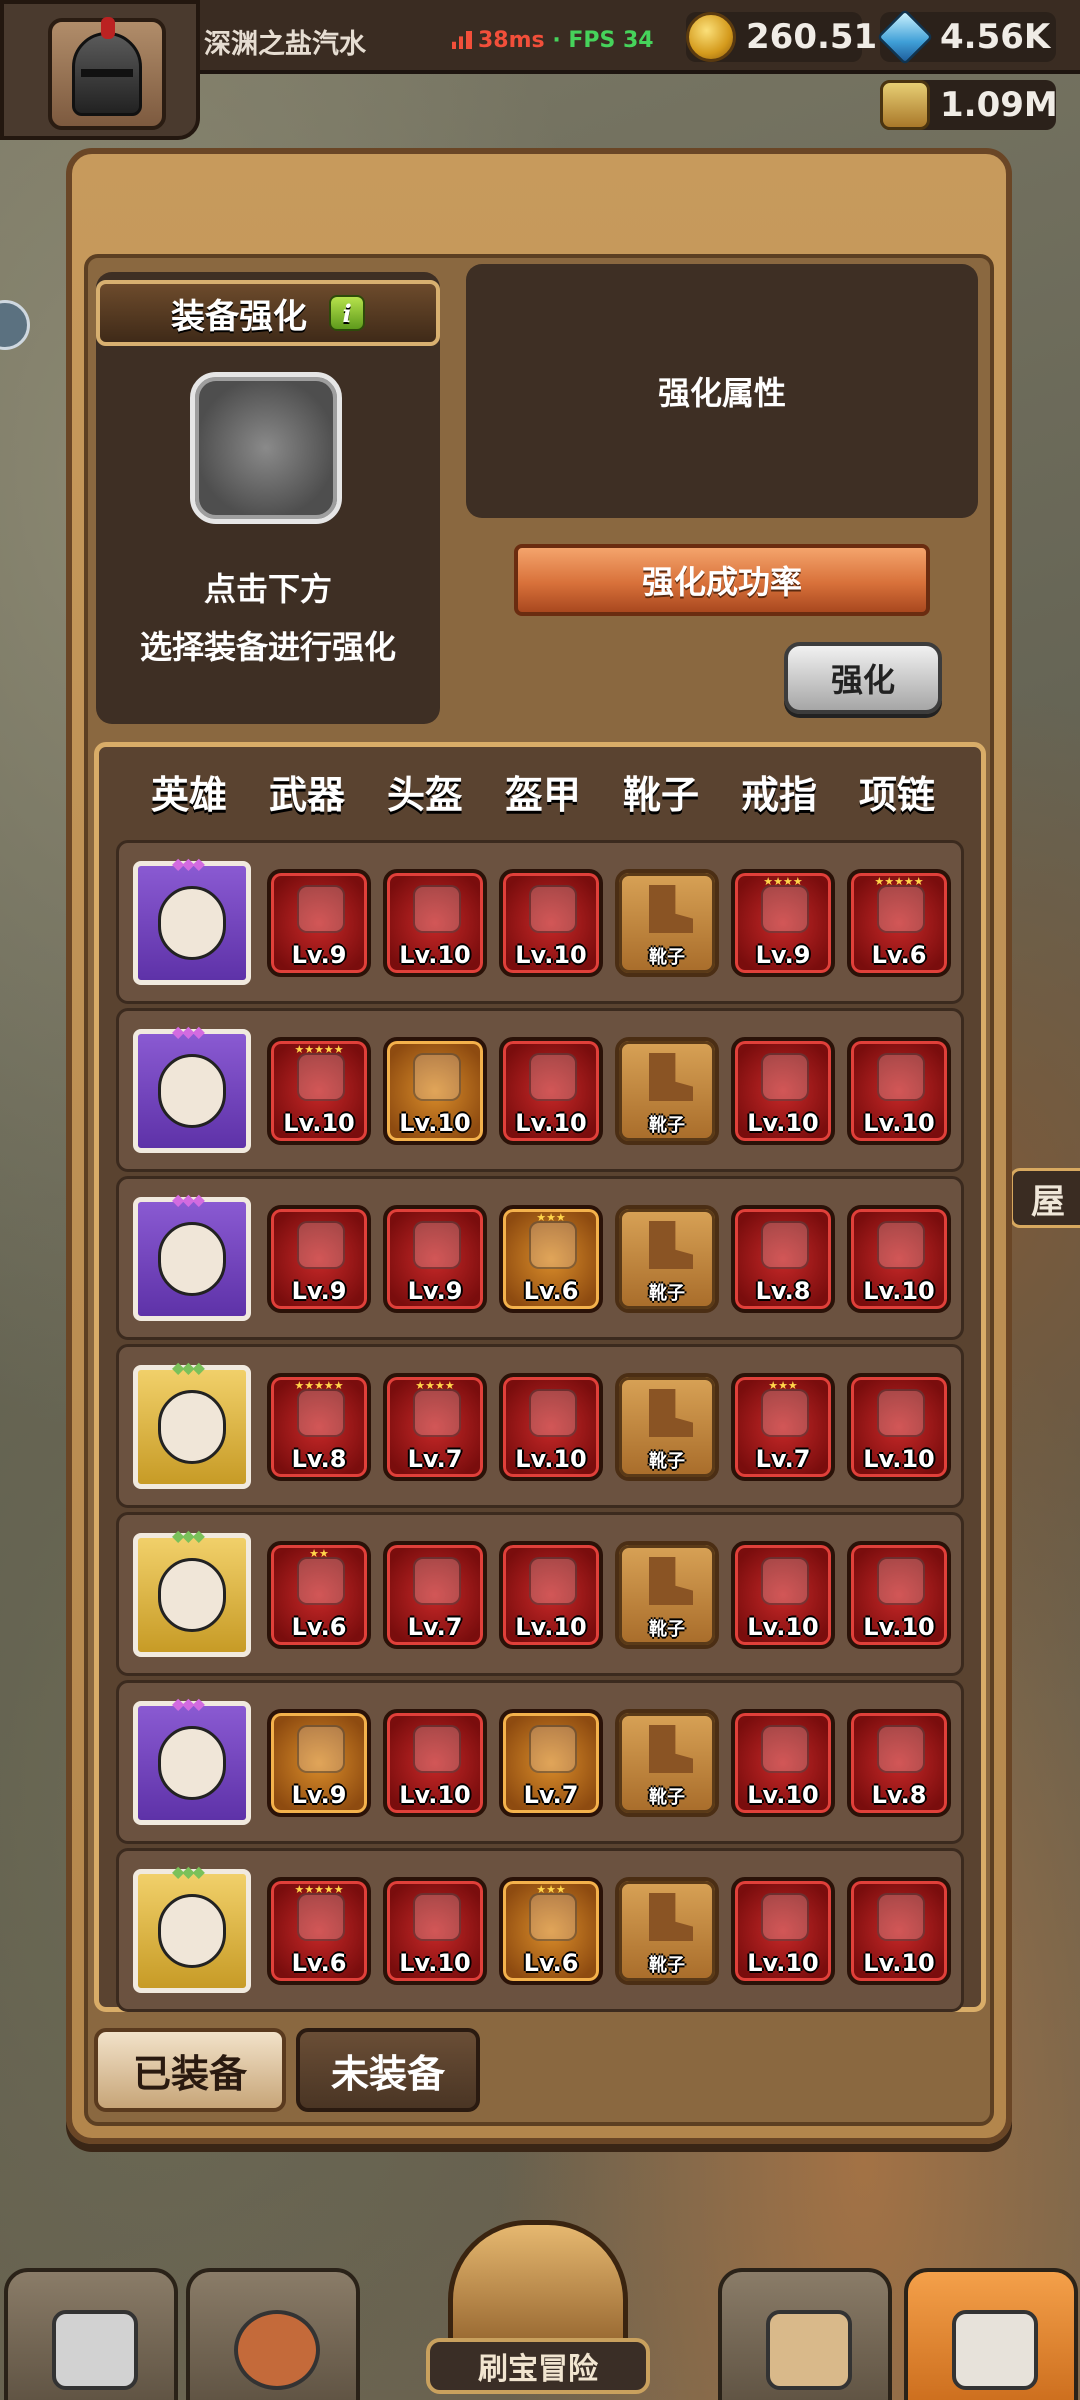 The width and height of the screenshot is (1080, 2400). I want to click on potion-counter: 1.09M, so click(969, 105).